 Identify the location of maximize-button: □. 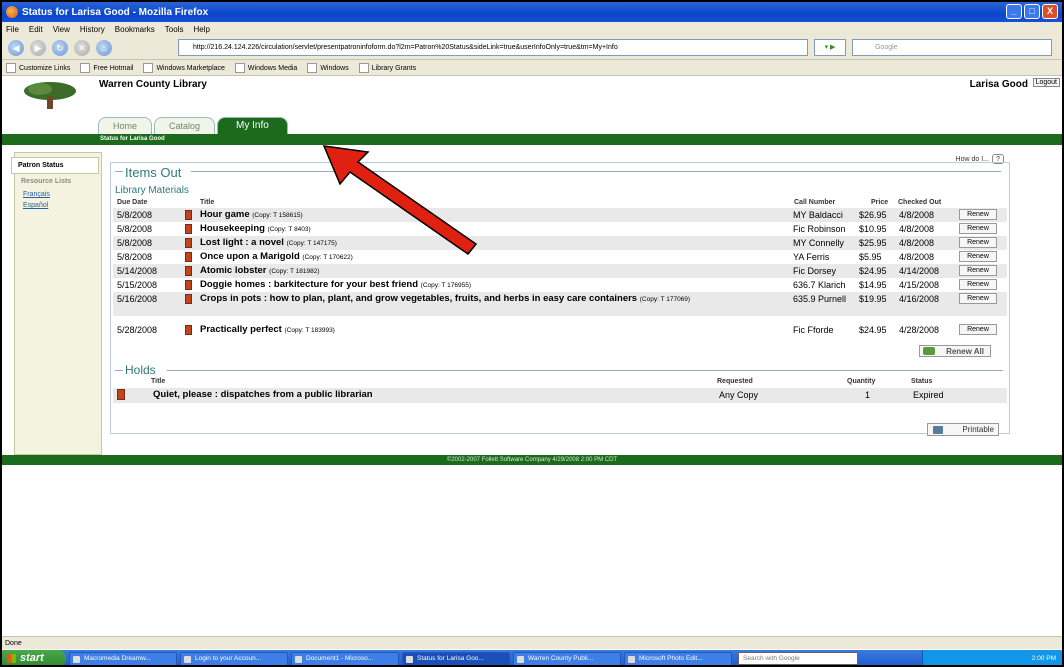
(1032, 11).